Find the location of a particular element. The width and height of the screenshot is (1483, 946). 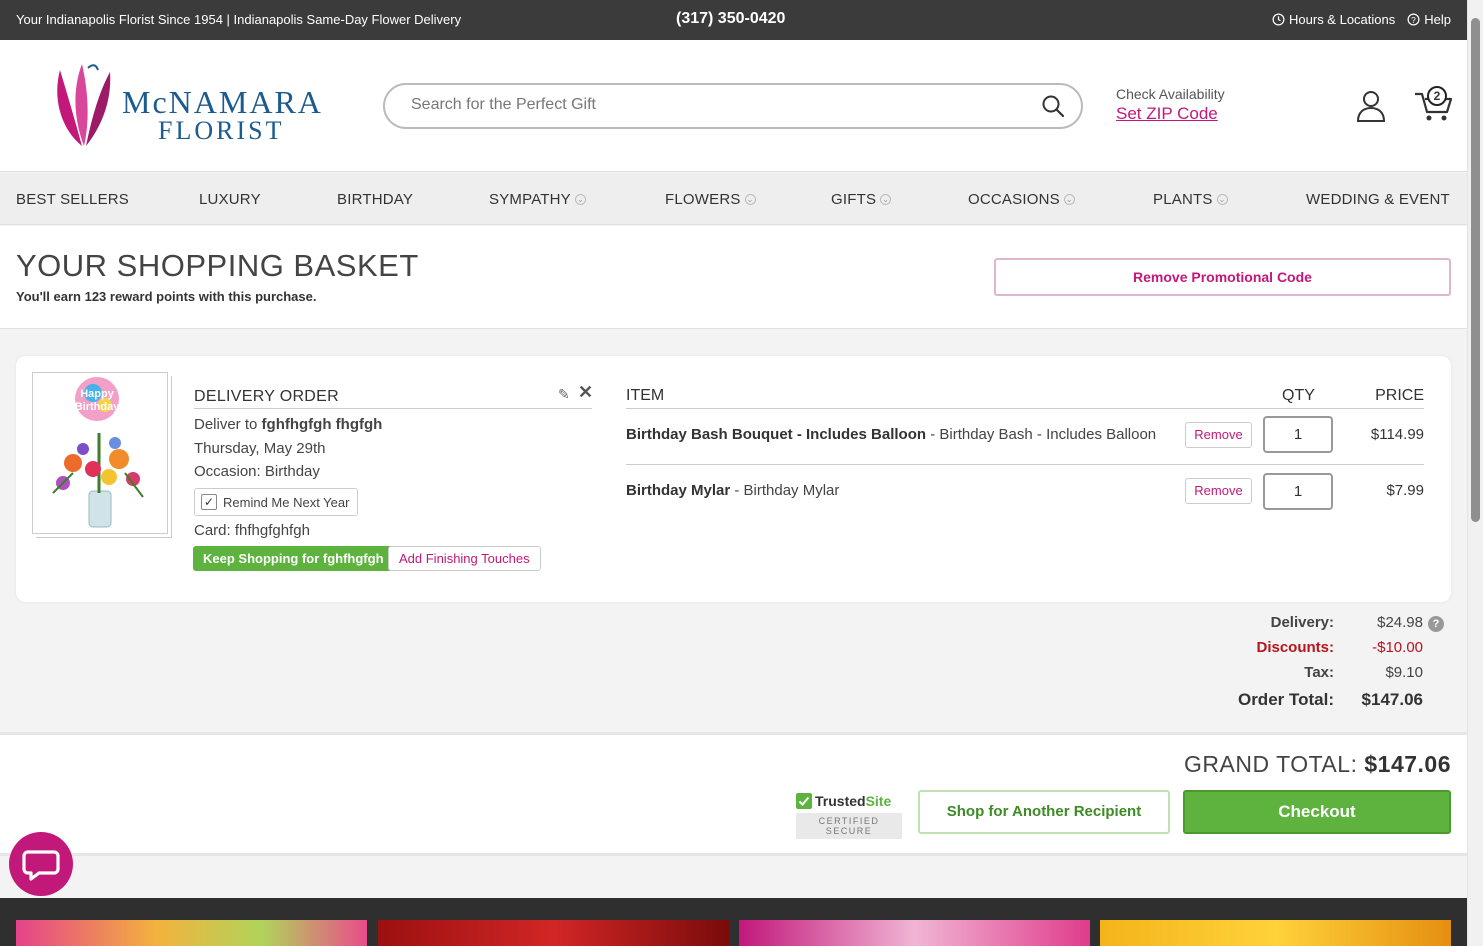

set-zip-link: Set ZIP Code is located at coordinates (1170, 114).